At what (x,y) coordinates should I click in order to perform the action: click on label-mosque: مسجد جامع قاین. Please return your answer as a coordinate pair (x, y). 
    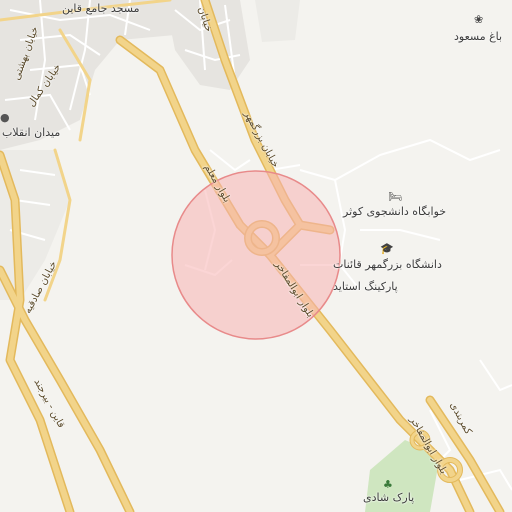
    Looking at the image, I should click on (101, 8).